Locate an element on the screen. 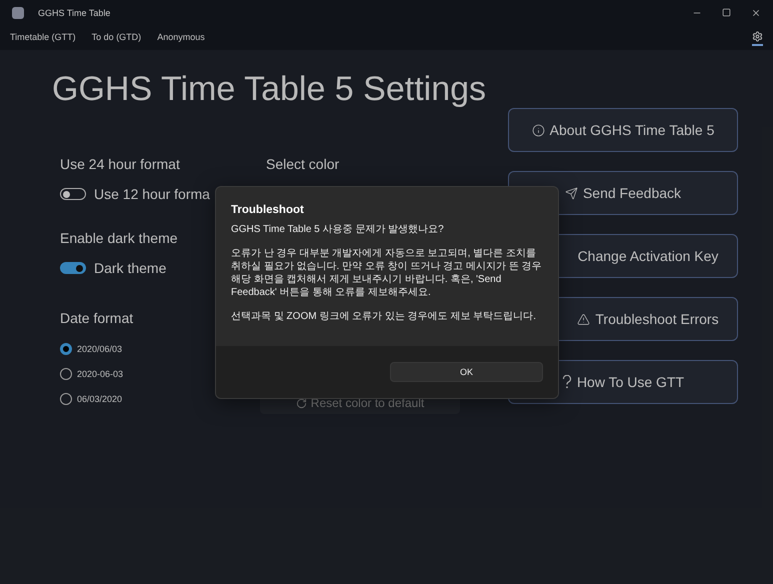  setting-label: Use 24 hour format is located at coordinates (120, 165).